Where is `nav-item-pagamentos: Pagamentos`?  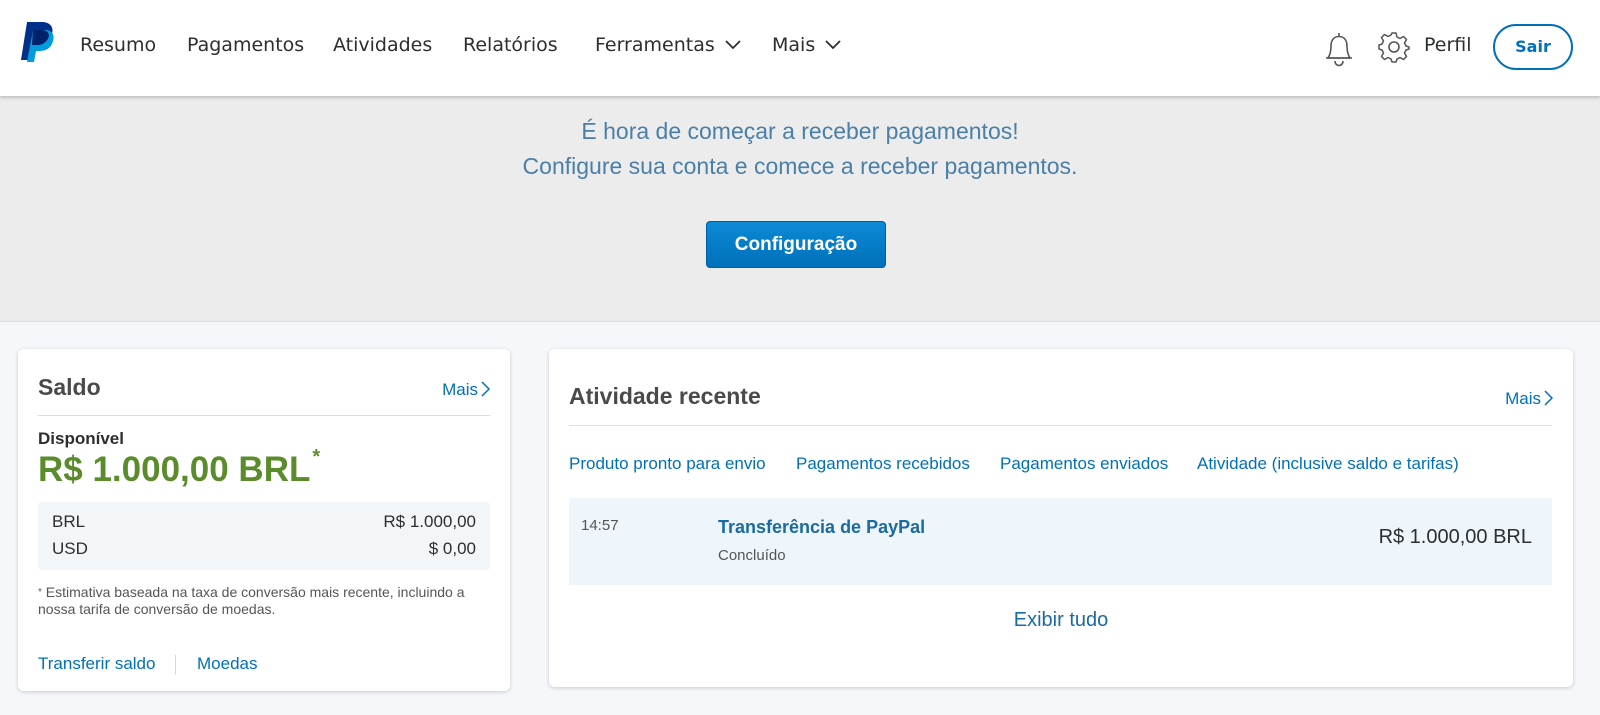
nav-item-pagamentos: Pagamentos is located at coordinates (245, 45).